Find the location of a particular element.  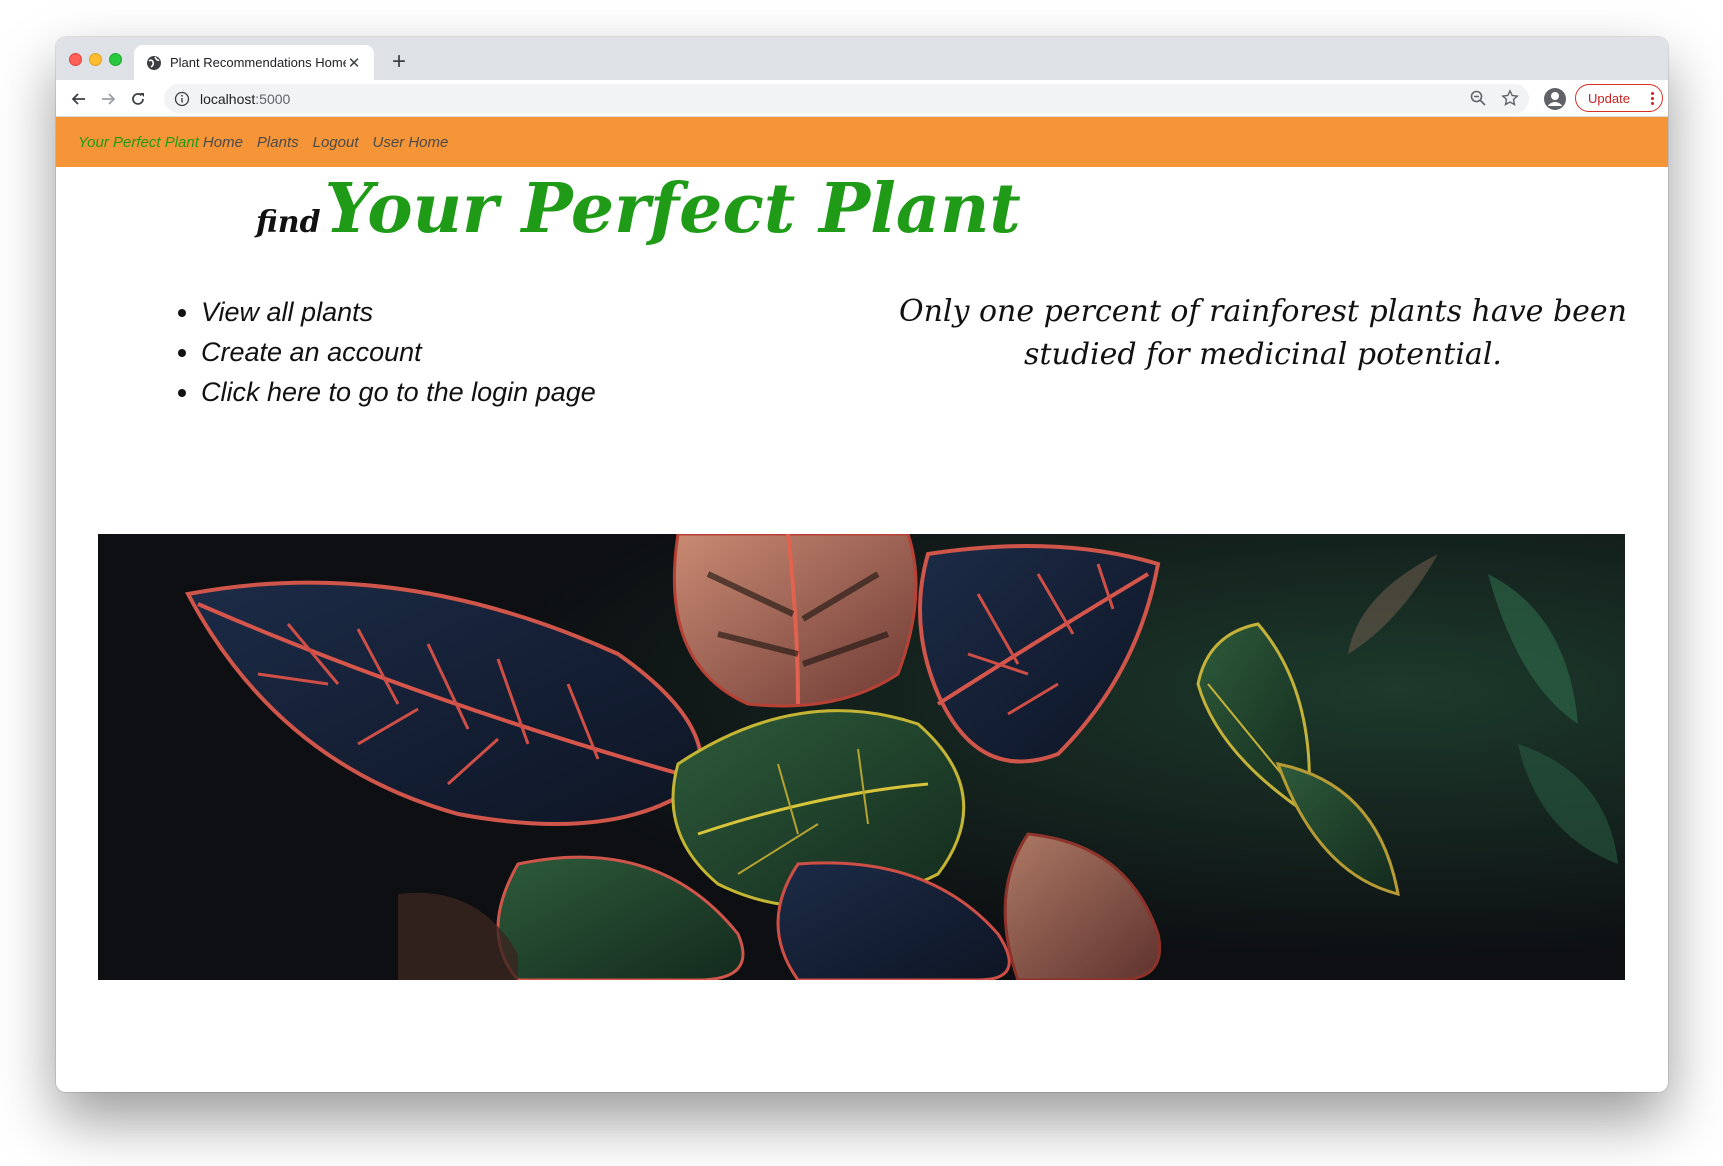

update-button: Update is located at coordinates (1619, 98).